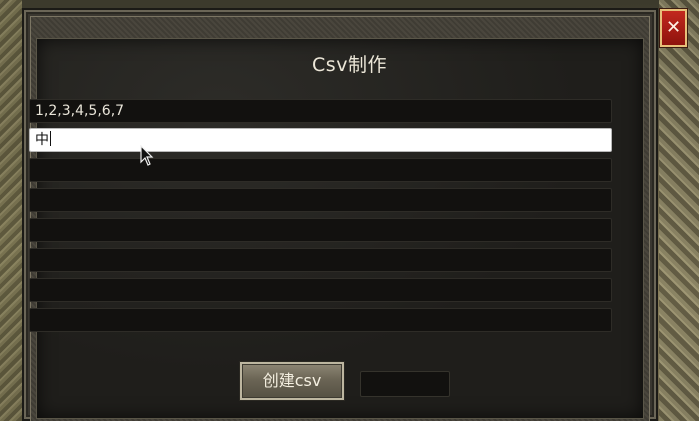 This screenshot has height=421, width=699. I want to click on create-csv-button: 创建csv, so click(292, 381).